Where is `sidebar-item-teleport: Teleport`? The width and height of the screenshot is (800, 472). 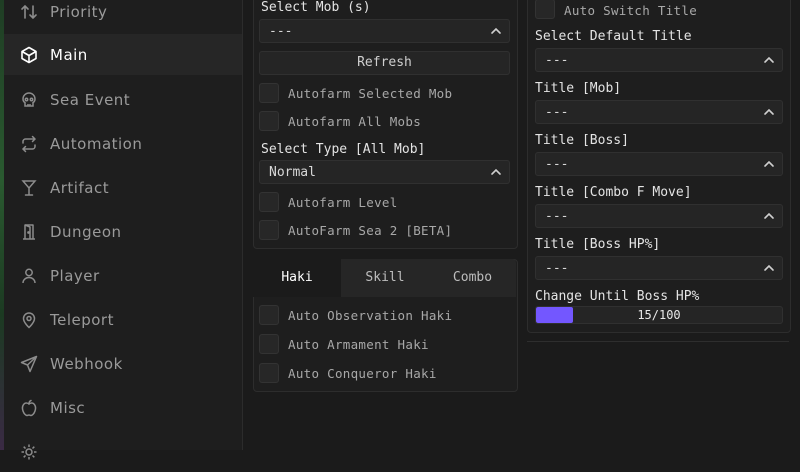 sidebar-item-teleport: Teleport is located at coordinates (123, 320).